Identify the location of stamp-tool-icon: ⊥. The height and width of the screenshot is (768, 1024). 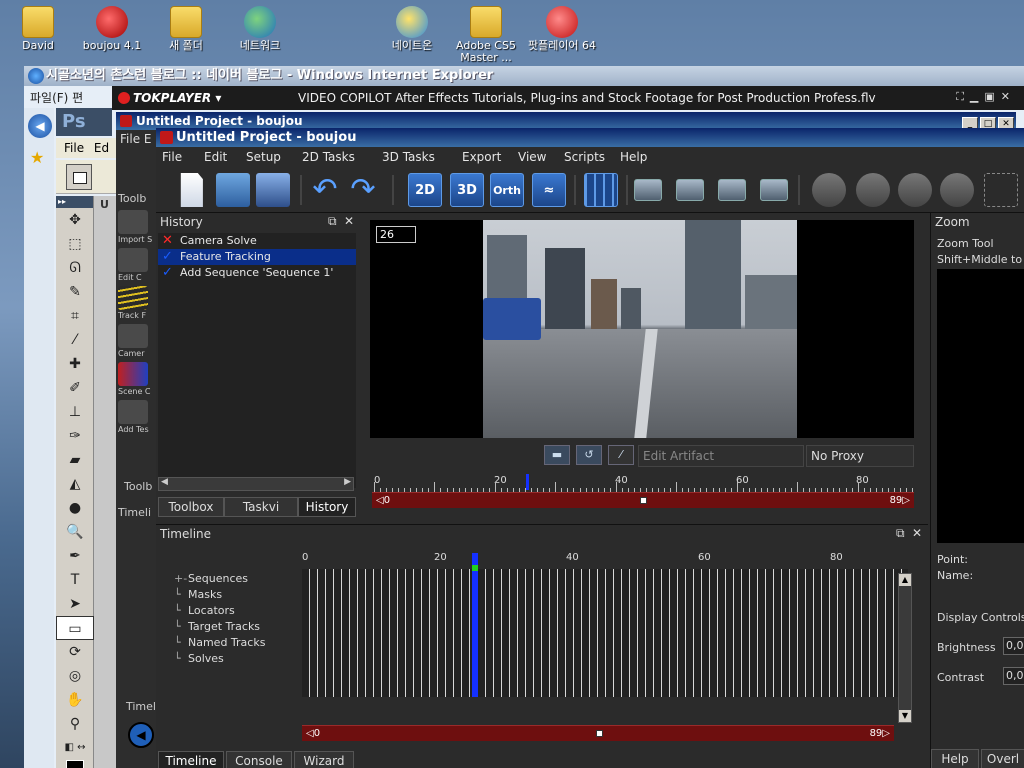
(75, 412).